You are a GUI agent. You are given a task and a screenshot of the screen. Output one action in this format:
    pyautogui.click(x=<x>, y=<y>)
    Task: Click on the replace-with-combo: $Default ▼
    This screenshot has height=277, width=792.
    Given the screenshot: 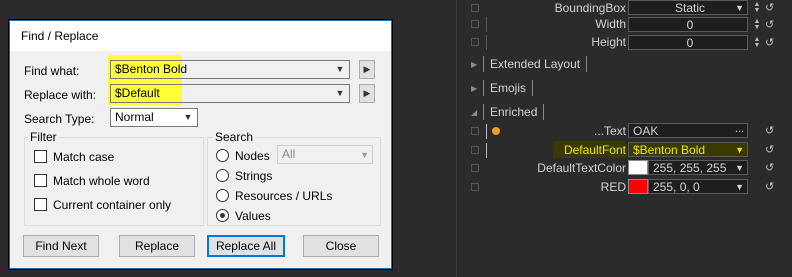 What is the action you would take?
    pyautogui.click(x=230, y=93)
    